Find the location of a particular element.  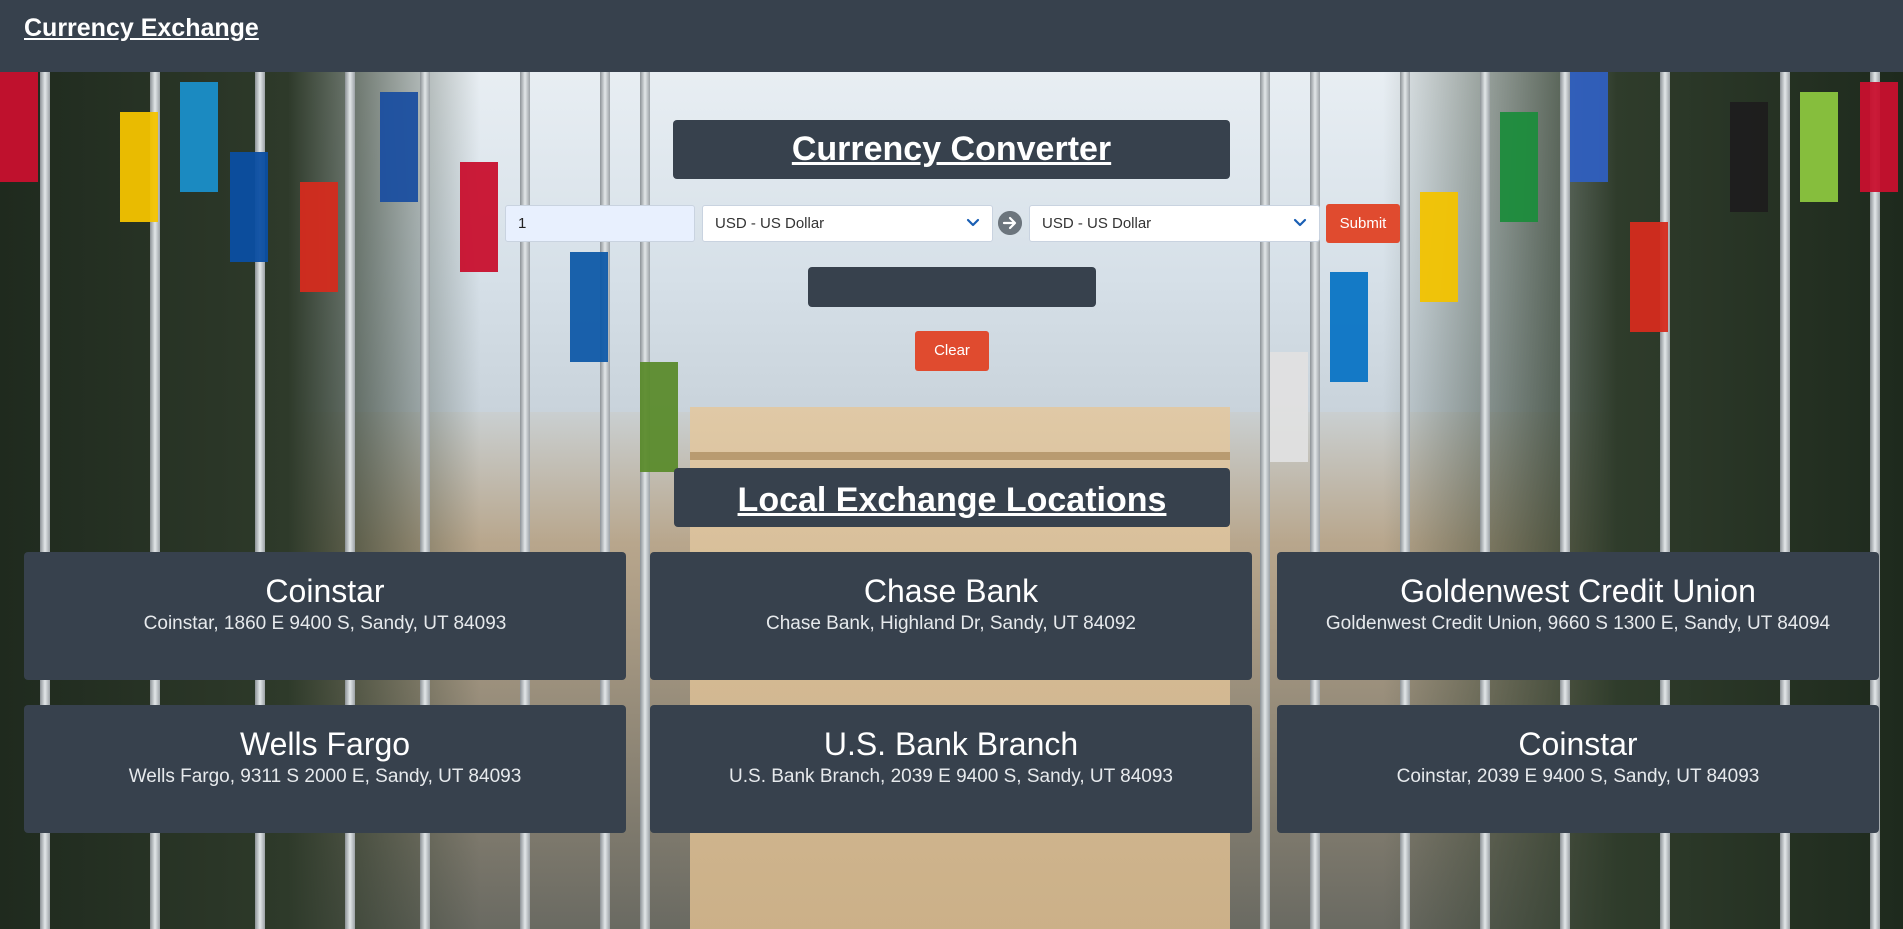

submit-button: Submit is located at coordinates (1363, 223).